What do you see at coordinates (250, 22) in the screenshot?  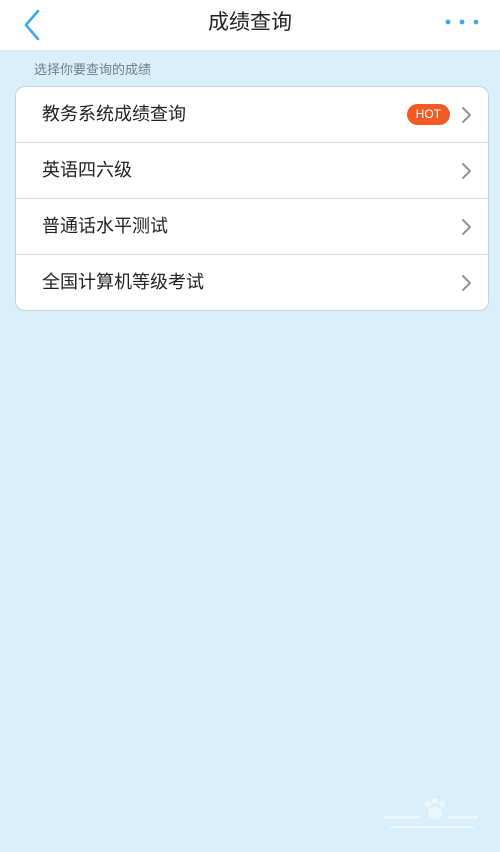 I see `page-title: 成绩查询` at bounding box center [250, 22].